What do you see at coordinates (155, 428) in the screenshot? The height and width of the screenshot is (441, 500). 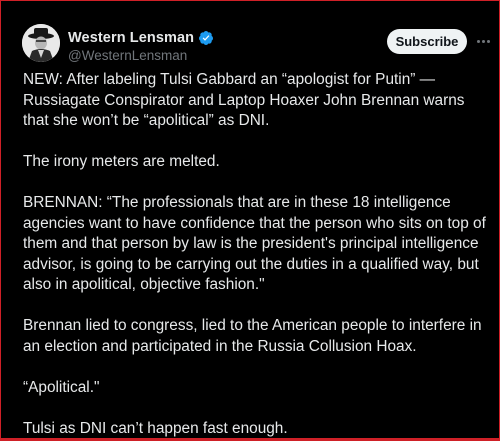 I see `tweet-paragraph: Tulsi as DNI can’t happen fast enough.` at bounding box center [155, 428].